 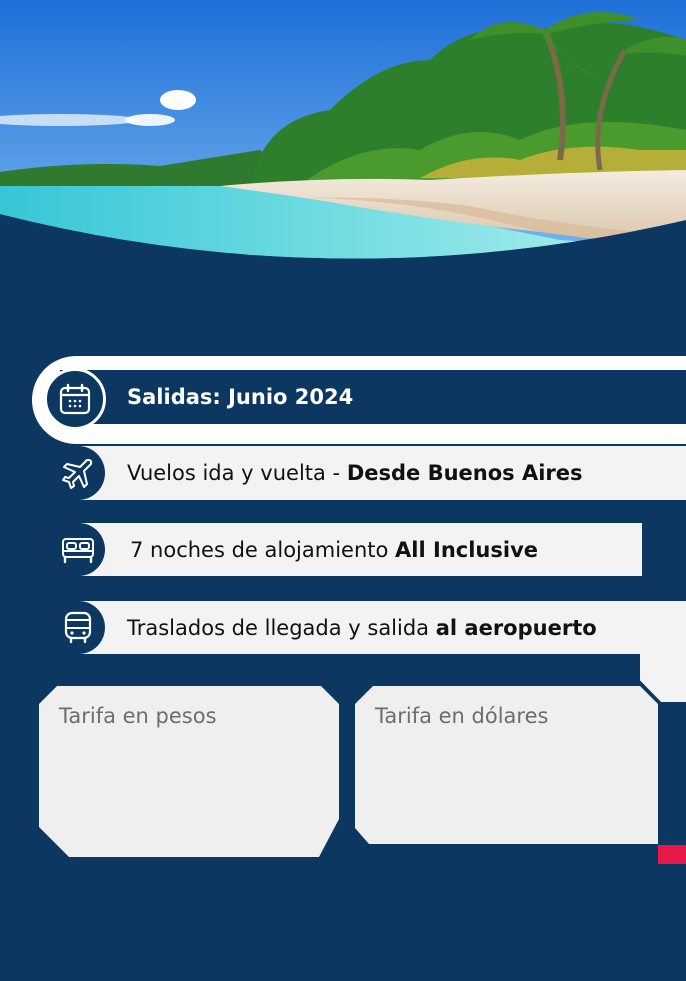 What do you see at coordinates (189, 771) in the screenshot?
I see `price-card-pesos: Tarifa en pesos` at bounding box center [189, 771].